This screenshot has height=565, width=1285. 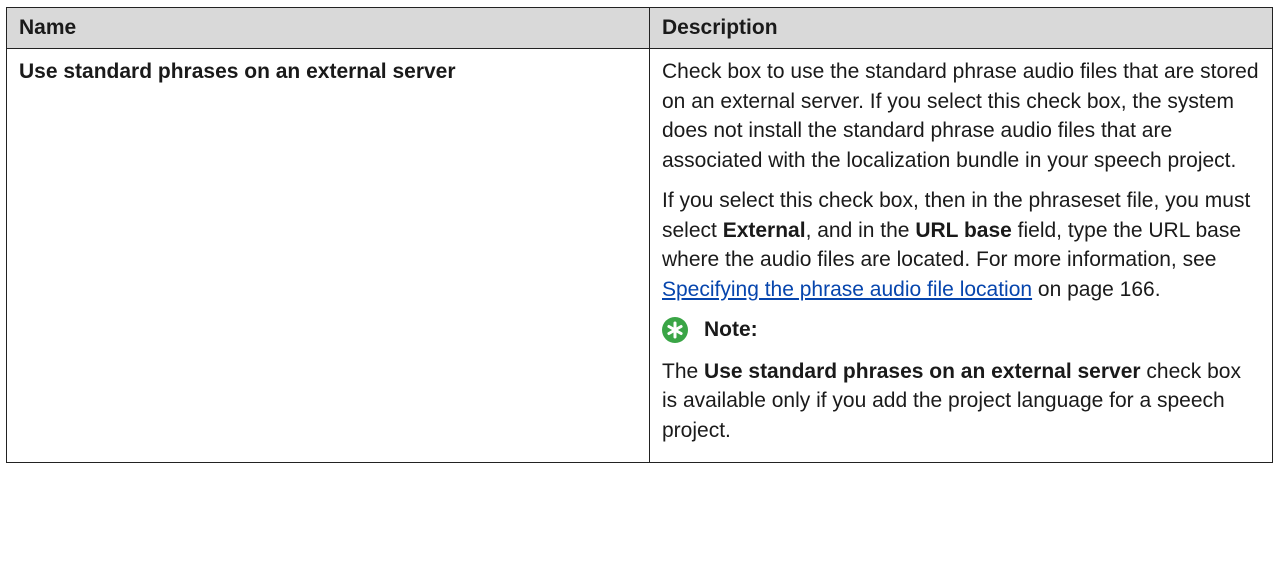 What do you see at coordinates (328, 28) in the screenshot?
I see `header-name: Name` at bounding box center [328, 28].